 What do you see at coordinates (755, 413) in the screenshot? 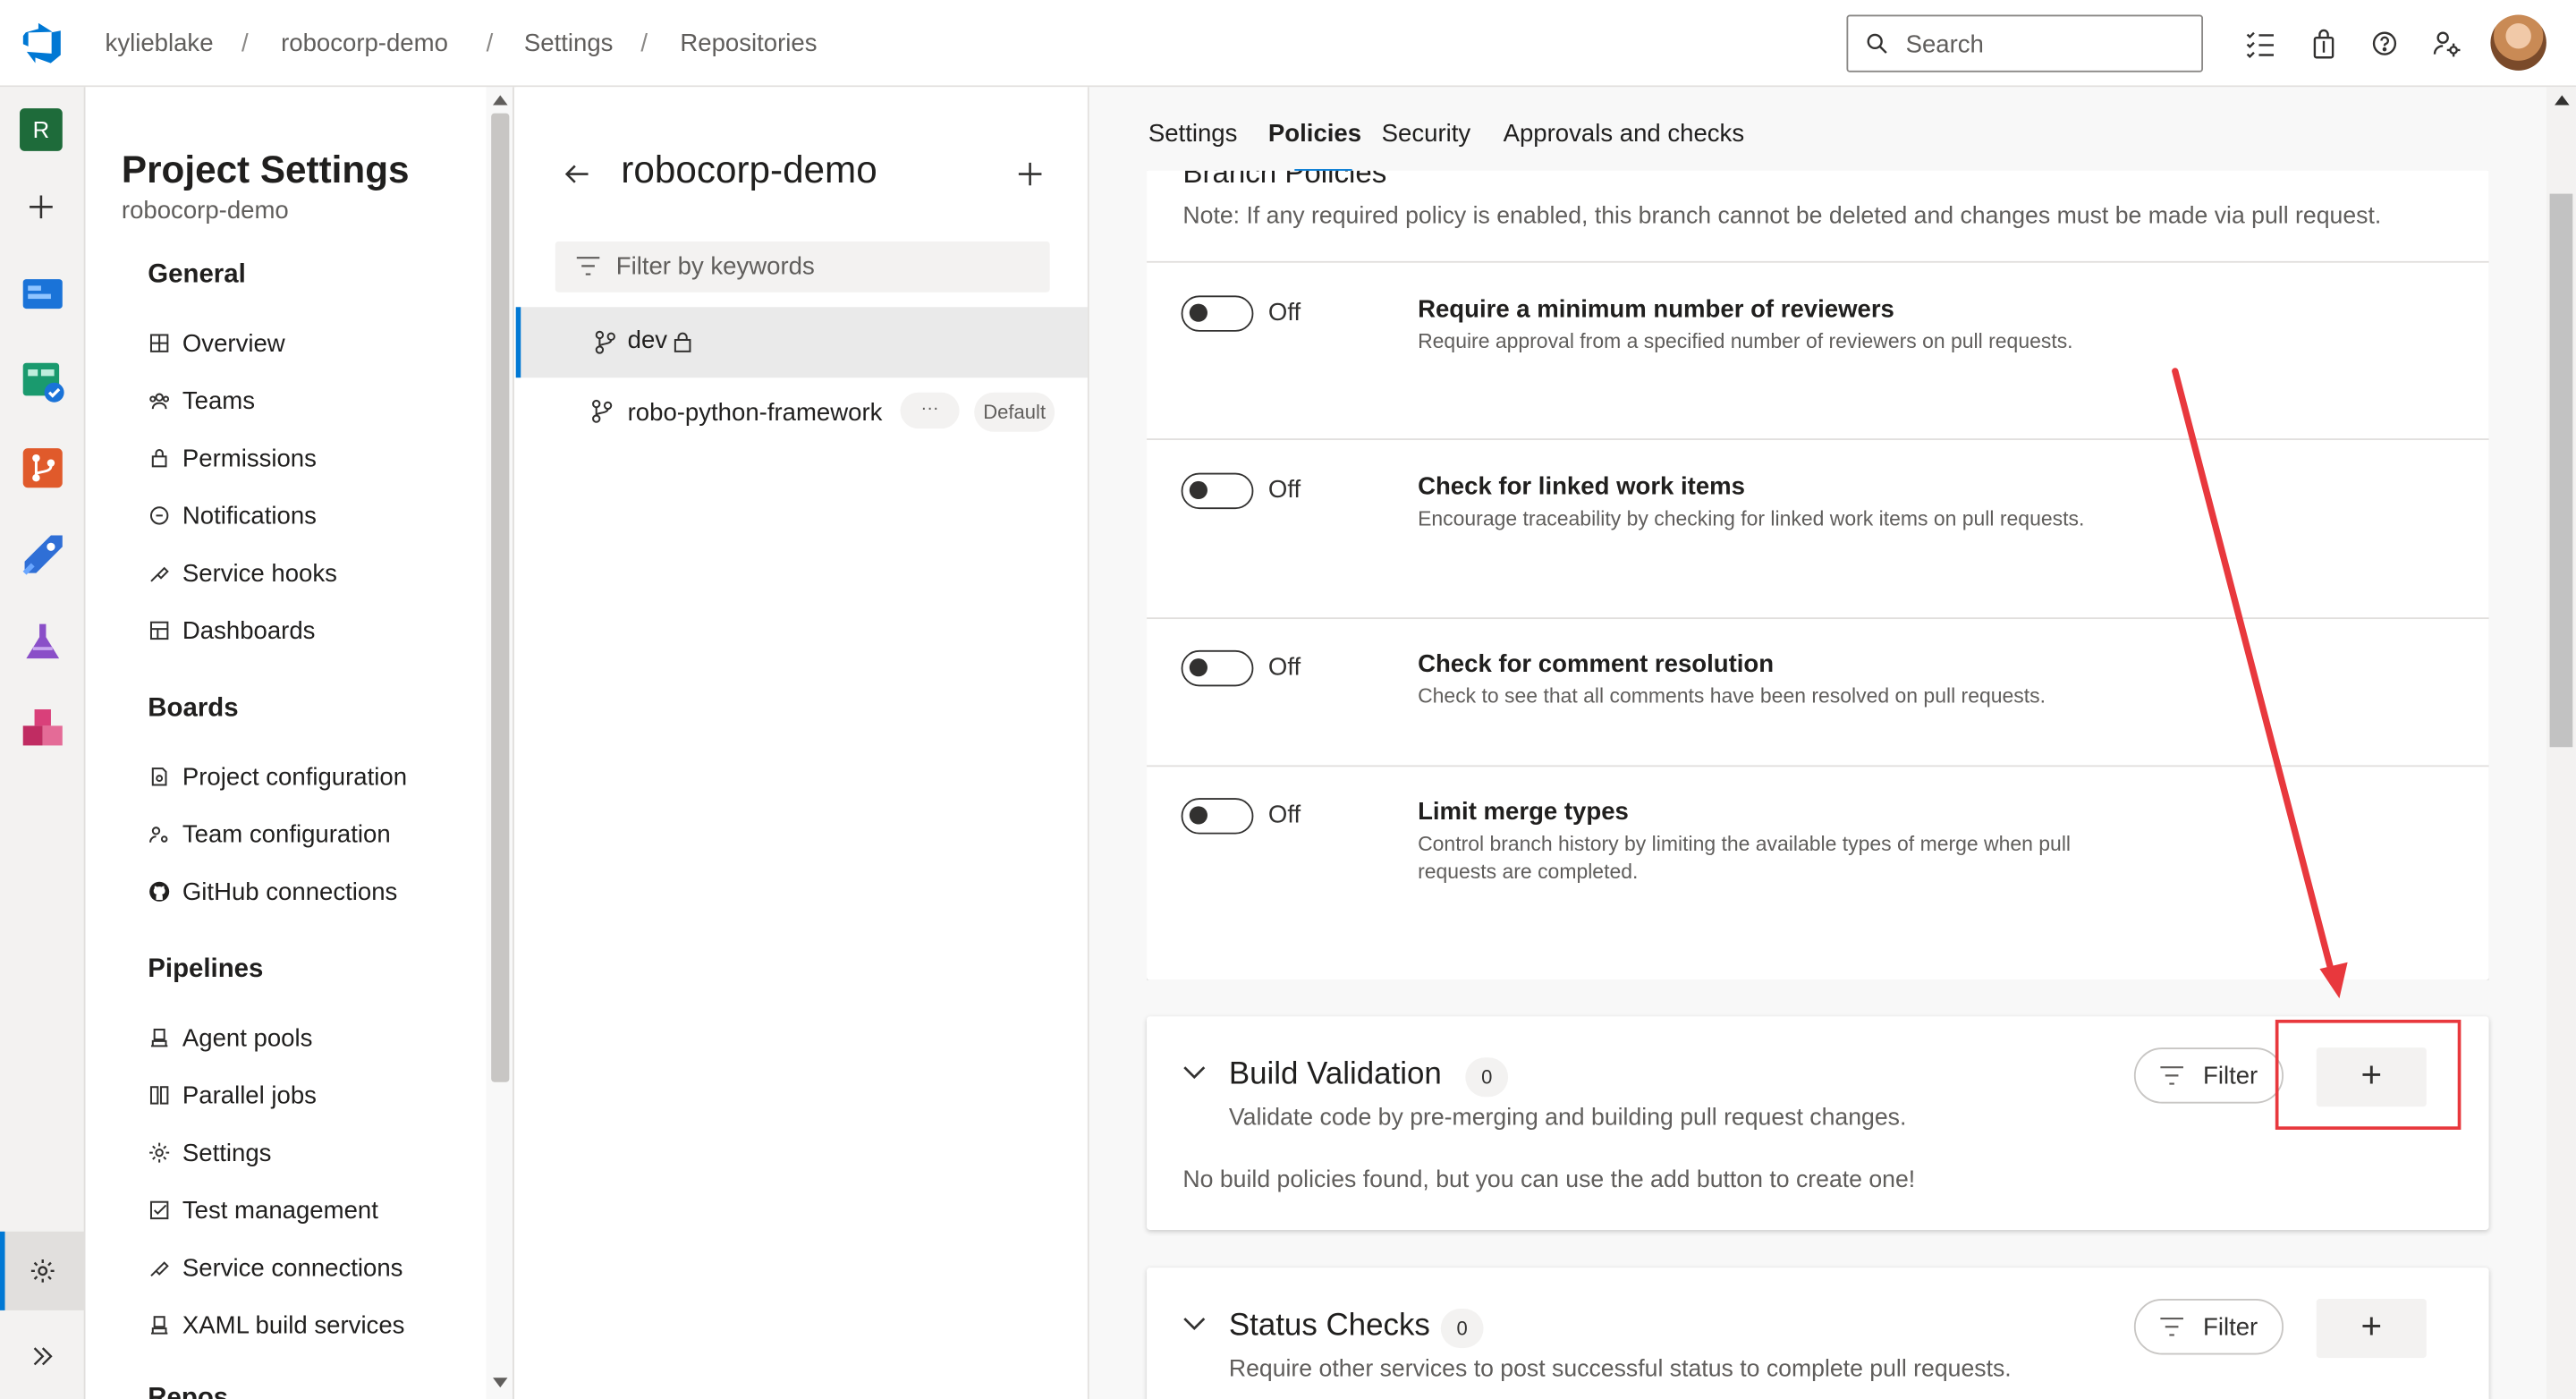
I see `branch-name: robo-python-framework` at bounding box center [755, 413].